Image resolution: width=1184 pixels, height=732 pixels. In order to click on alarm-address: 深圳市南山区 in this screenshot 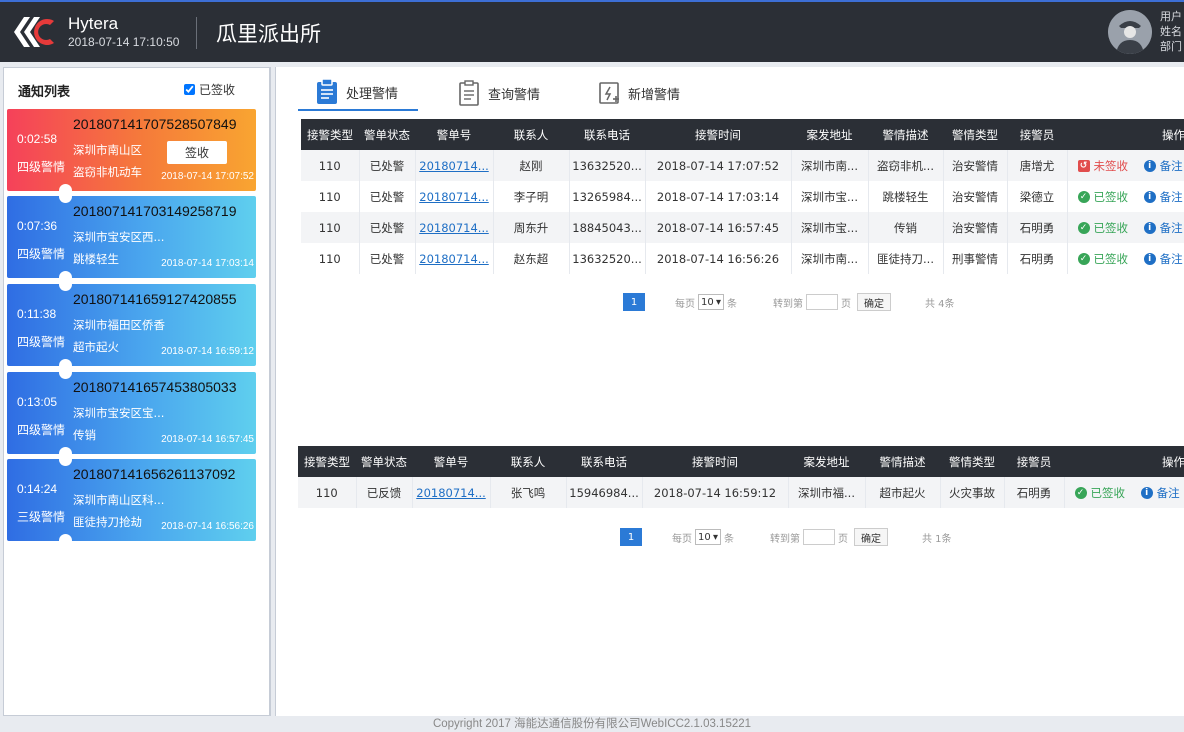, I will do `click(107, 150)`.